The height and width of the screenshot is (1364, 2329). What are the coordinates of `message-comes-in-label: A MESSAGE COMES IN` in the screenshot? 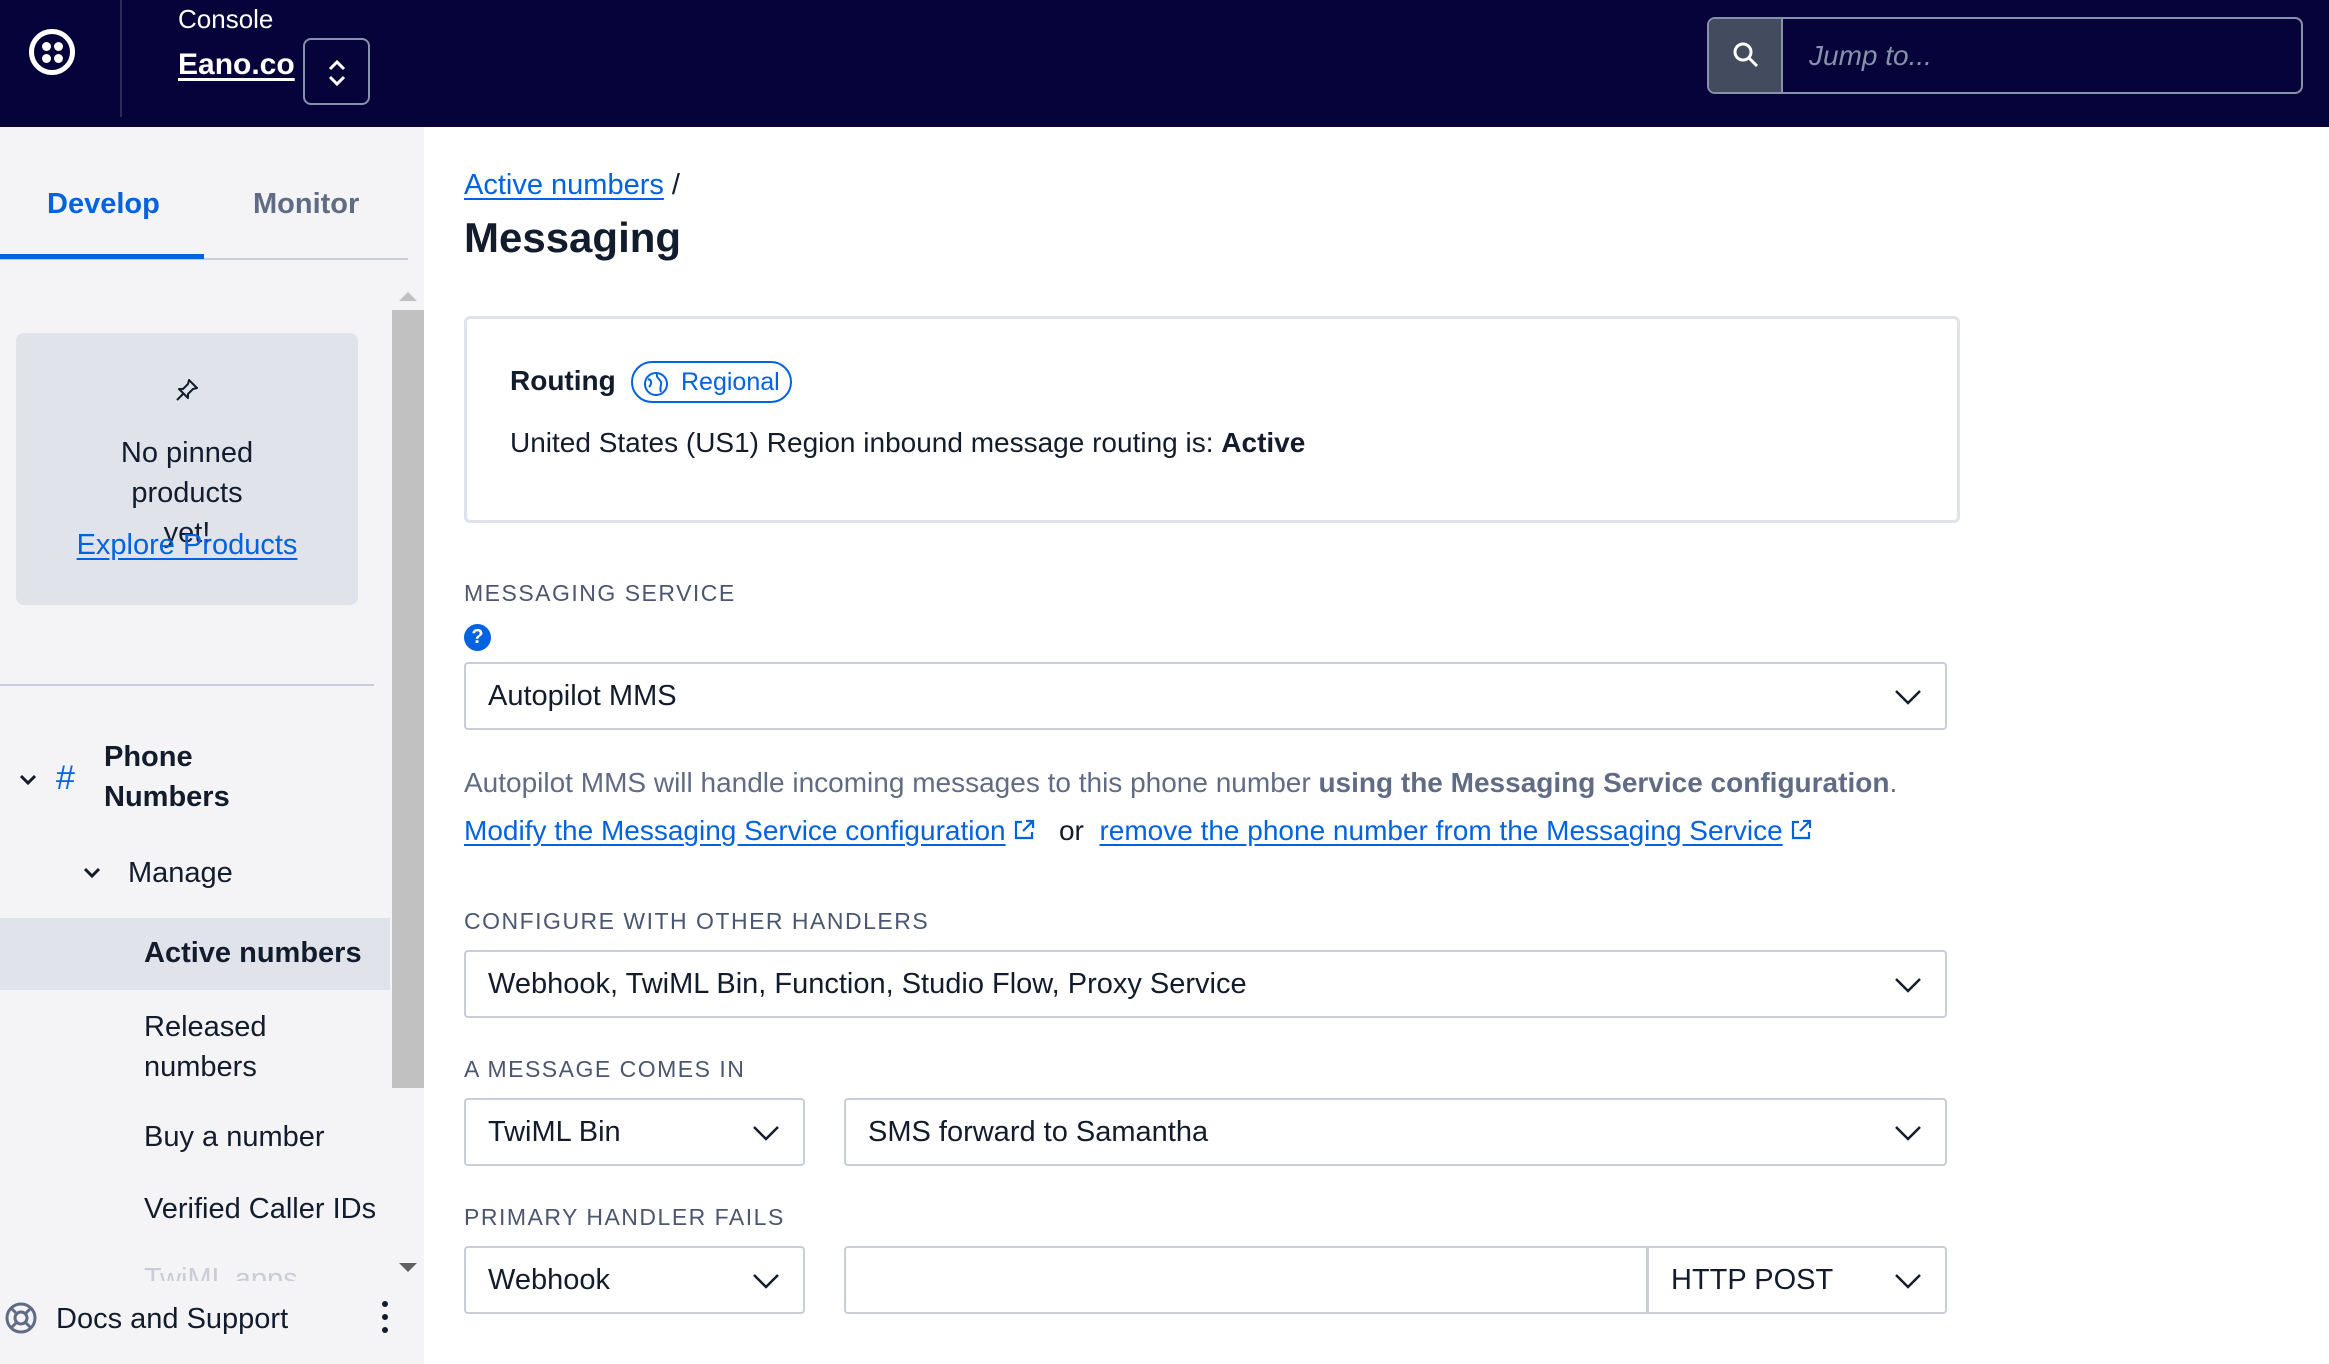 It's located at (605, 1069).